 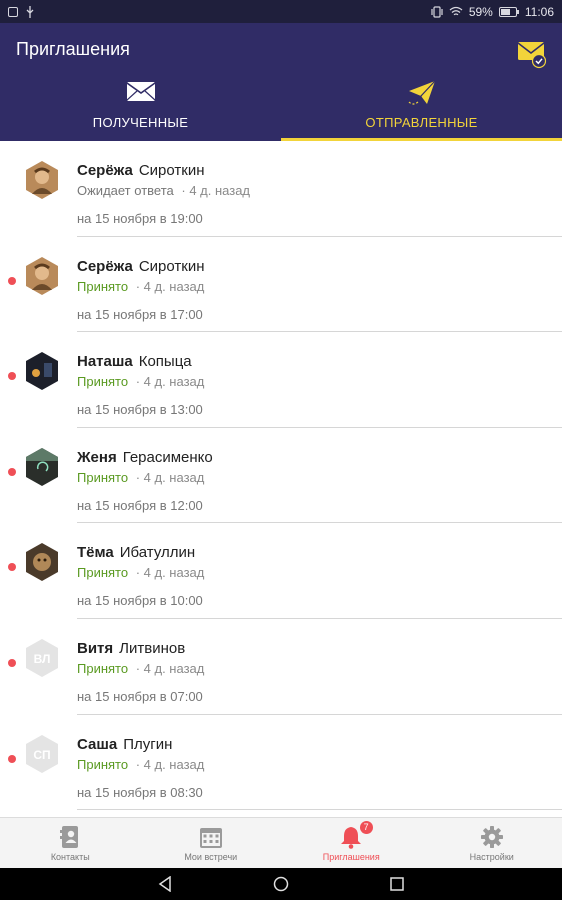 I want to click on recents-icon, so click(x=397, y=884).